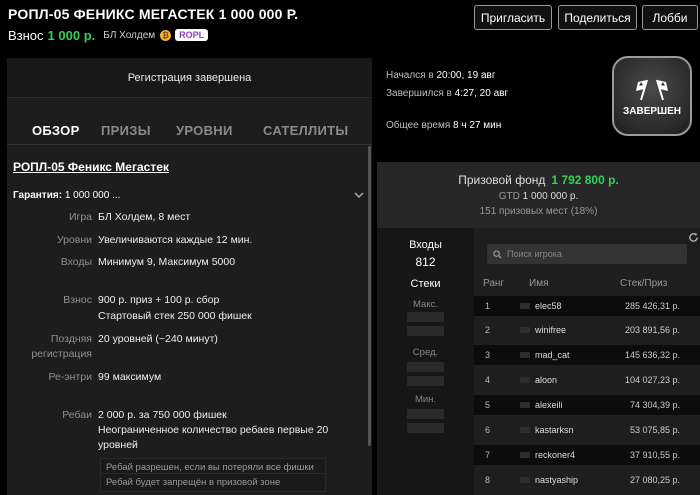 The width and height of the screenshot is (700, 495). I want to click on table-row: 3 mad_cat 145 636,32 р., so click(587, 355).